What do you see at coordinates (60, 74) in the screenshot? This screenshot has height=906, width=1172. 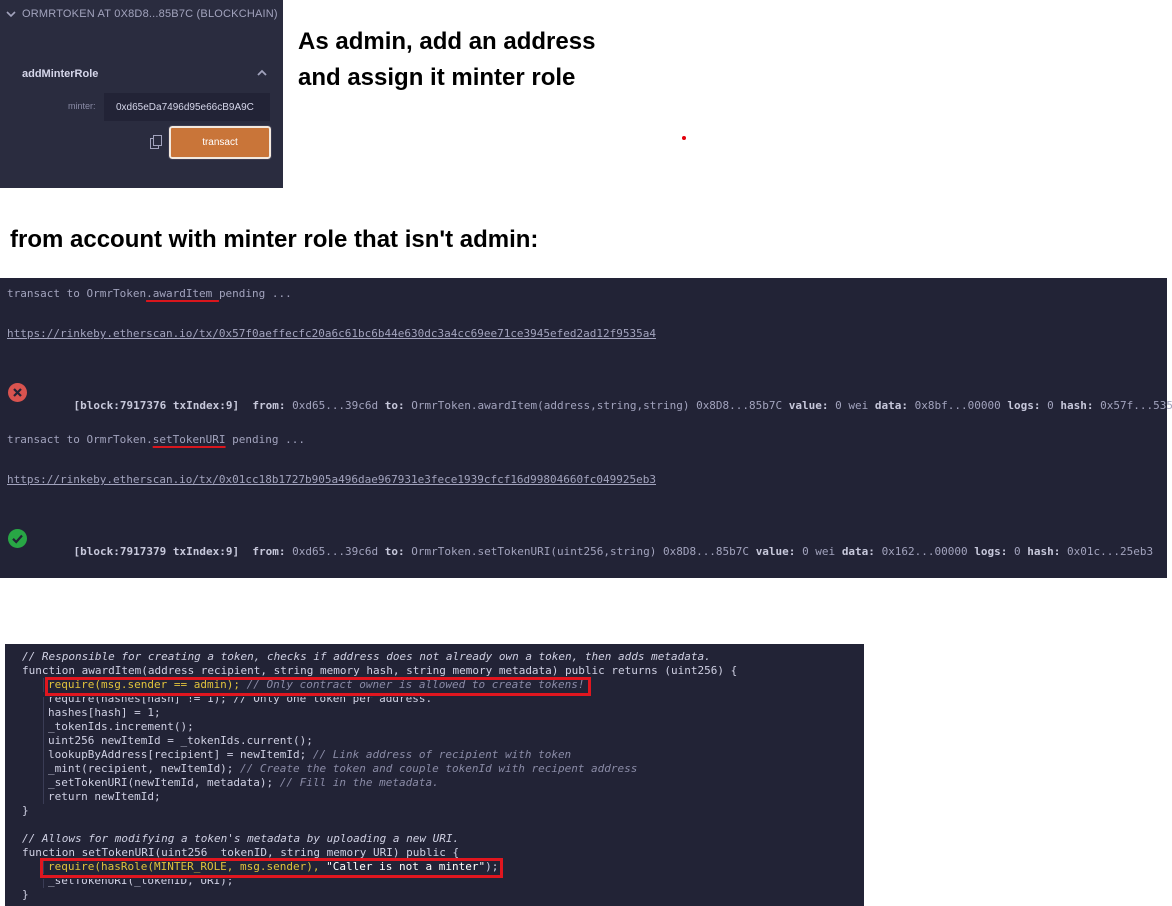 I see `function-name: addMinterRole` at bounding box center [60, 74].